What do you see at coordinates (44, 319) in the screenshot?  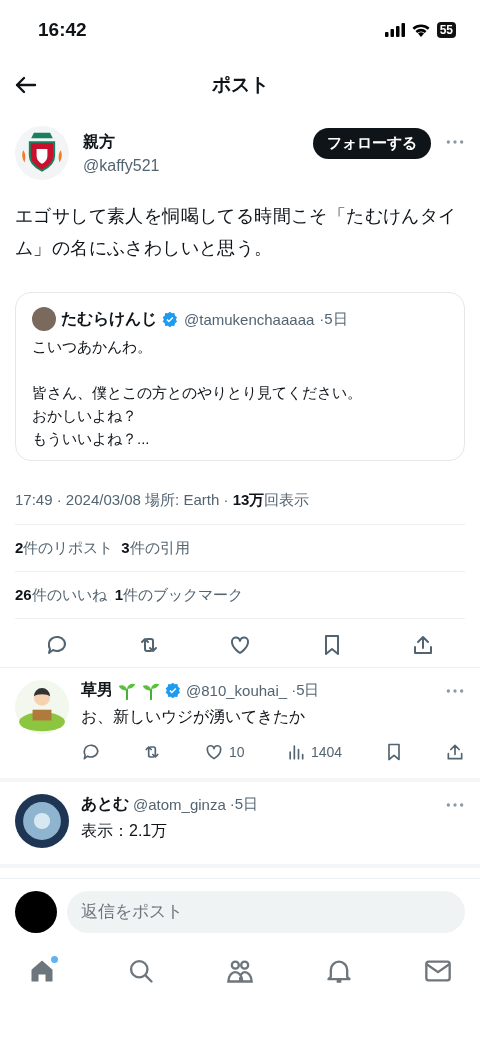 I see `photo-placeholder` at bounding box center [44, 319].